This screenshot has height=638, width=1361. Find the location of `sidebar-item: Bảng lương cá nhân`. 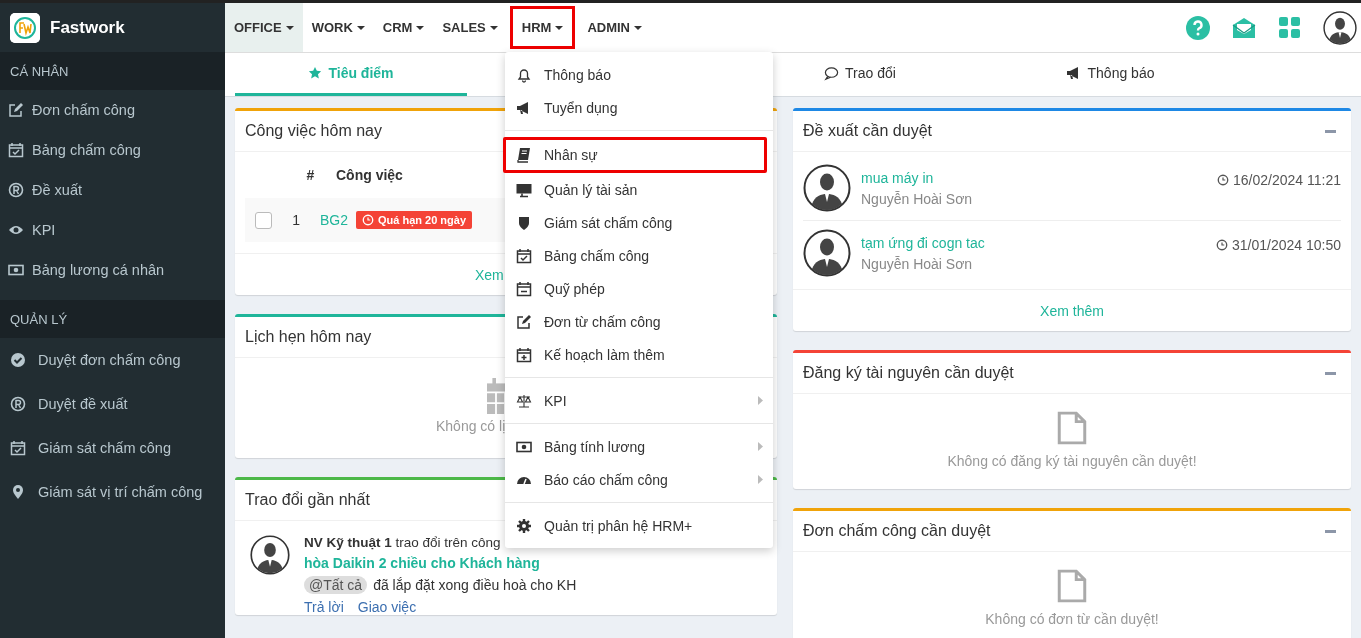

sidebar-item: Bảng lương cá nhân is located at coordinates (112, 270).